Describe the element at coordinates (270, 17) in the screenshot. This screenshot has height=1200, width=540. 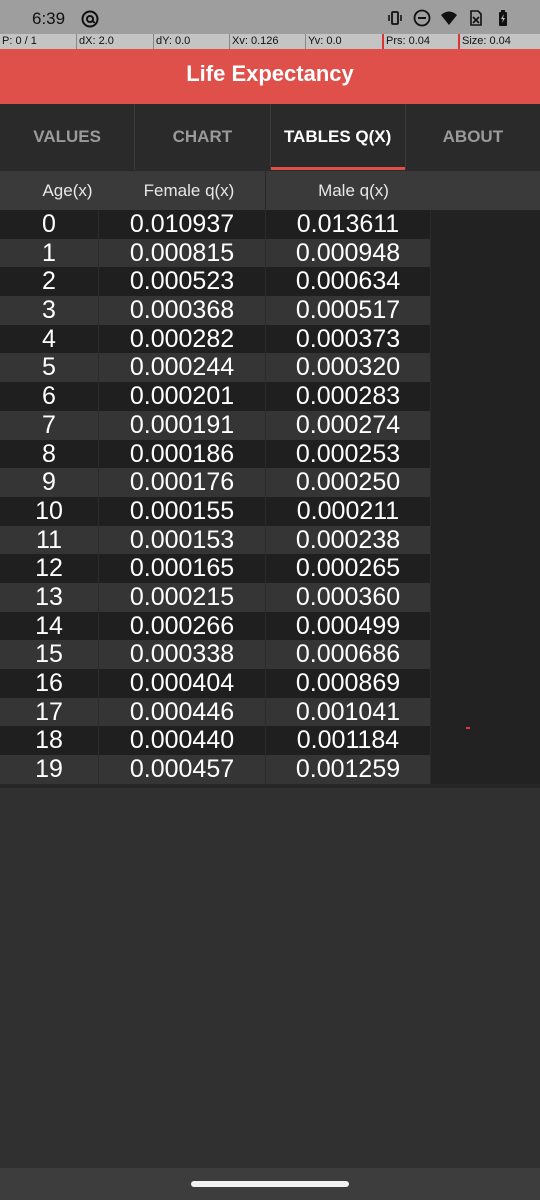
I see `status-bar: 6:39` at that location.